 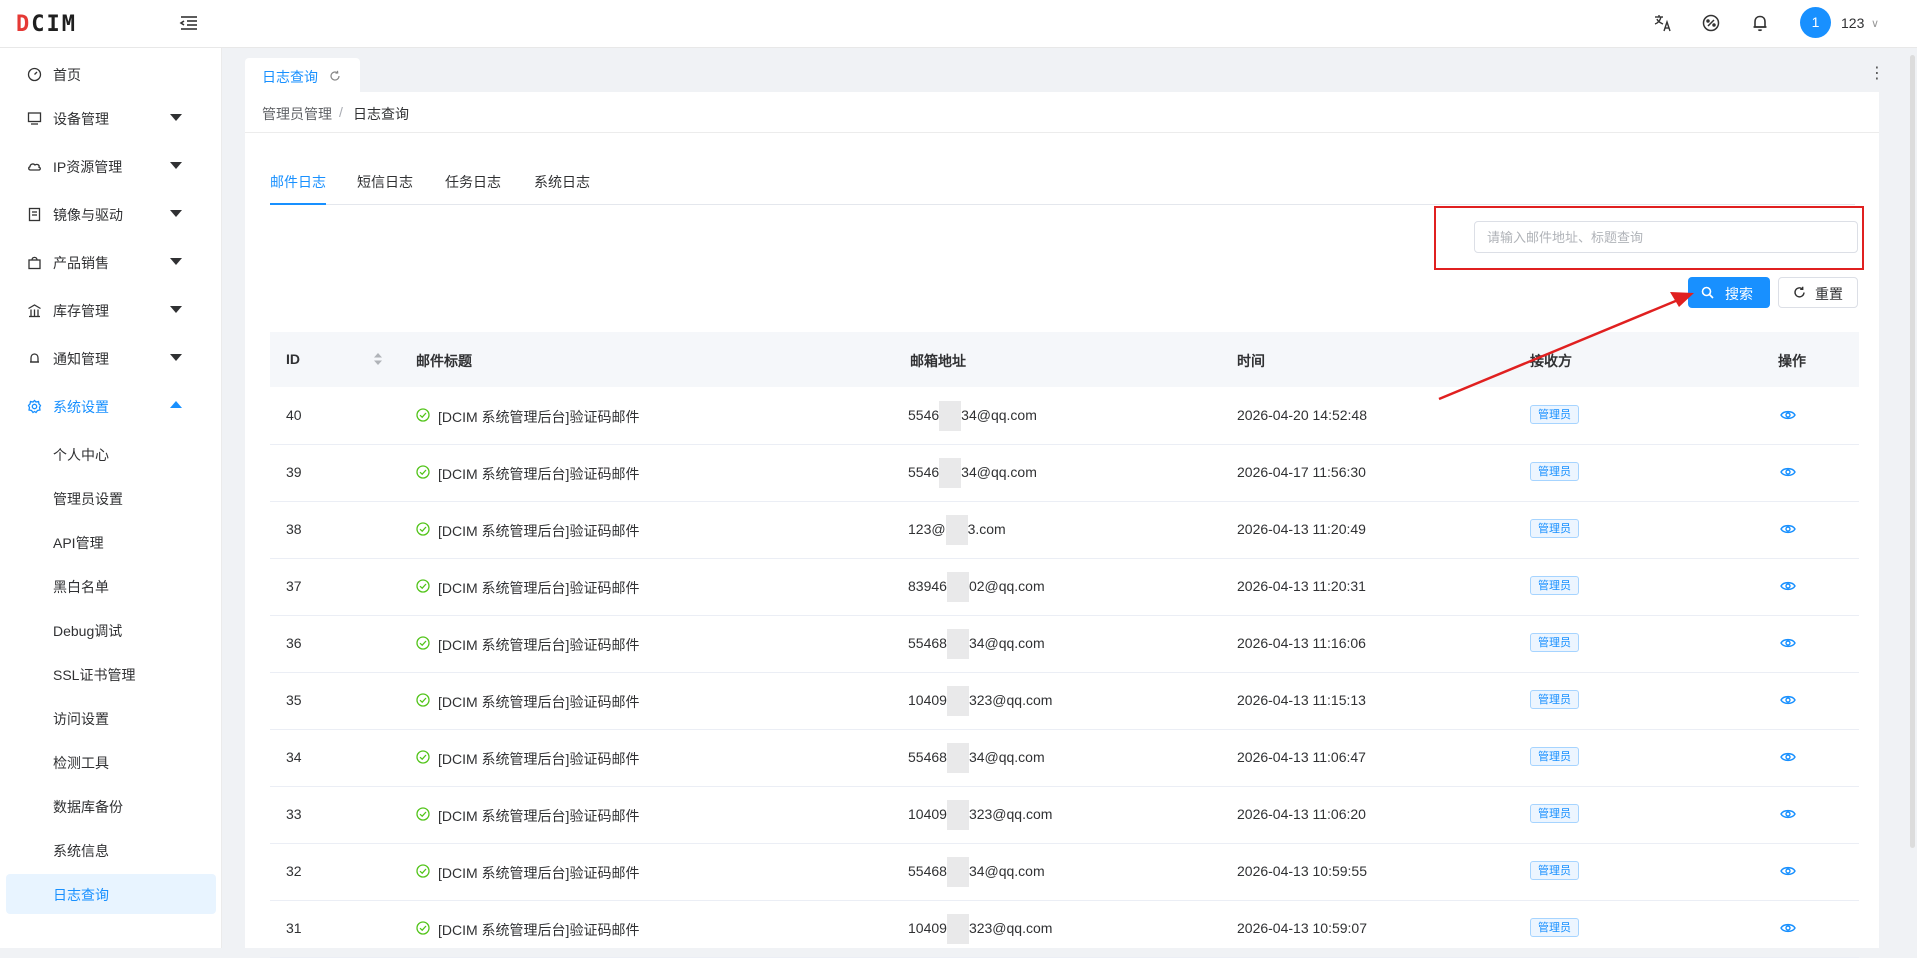 I want to click on sidebar-subitem-profile: 个人中心, so click(x=110, y=454).